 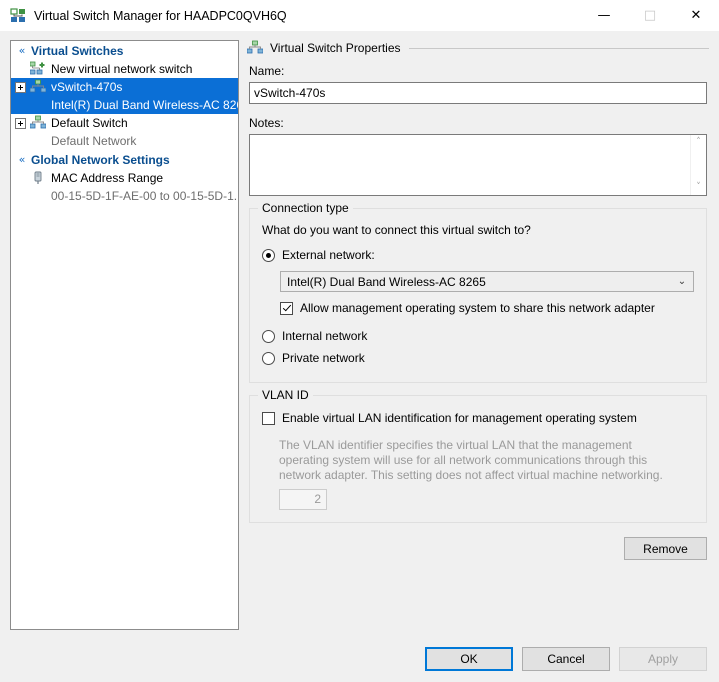 What do you see at coordinates (469, 659) in the screenshot?
I see `ok-button: OK` at bounding box center [469, 659].